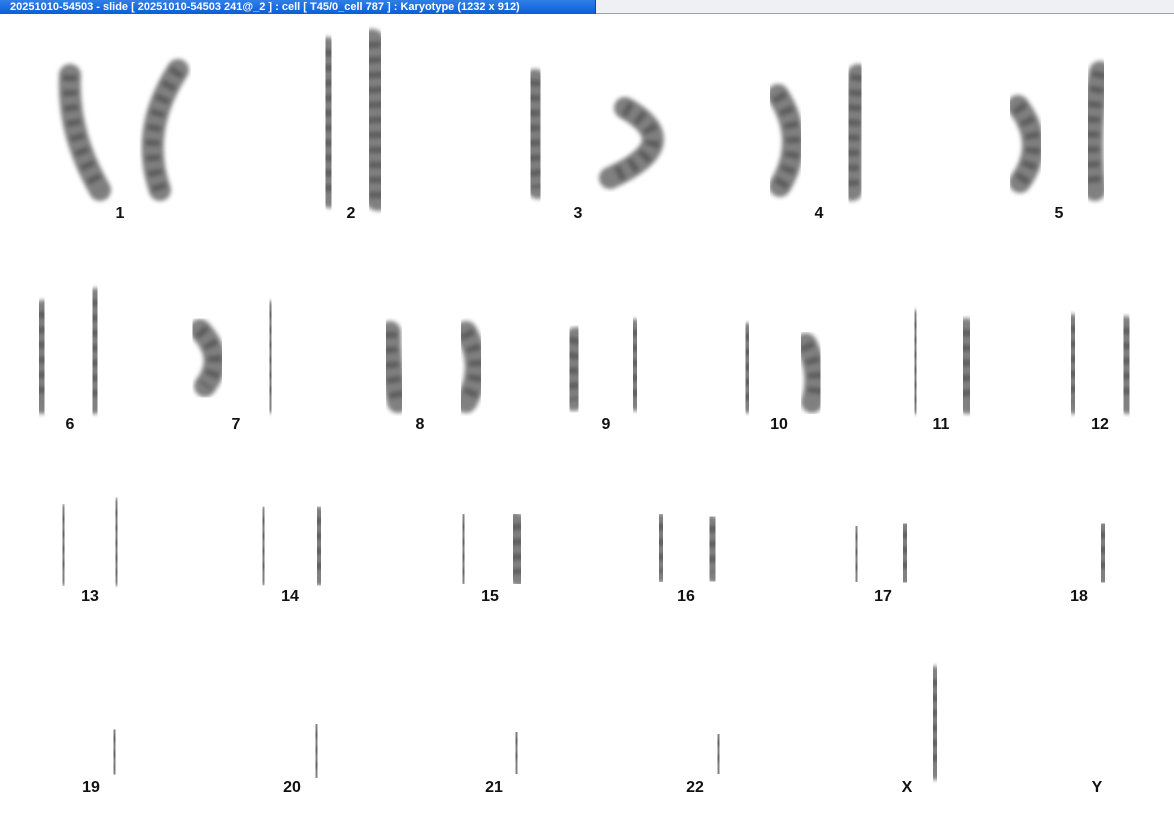 The image size is (1174, 815). I want to click on chromosome-pair-21: 21, so click(494, 761).